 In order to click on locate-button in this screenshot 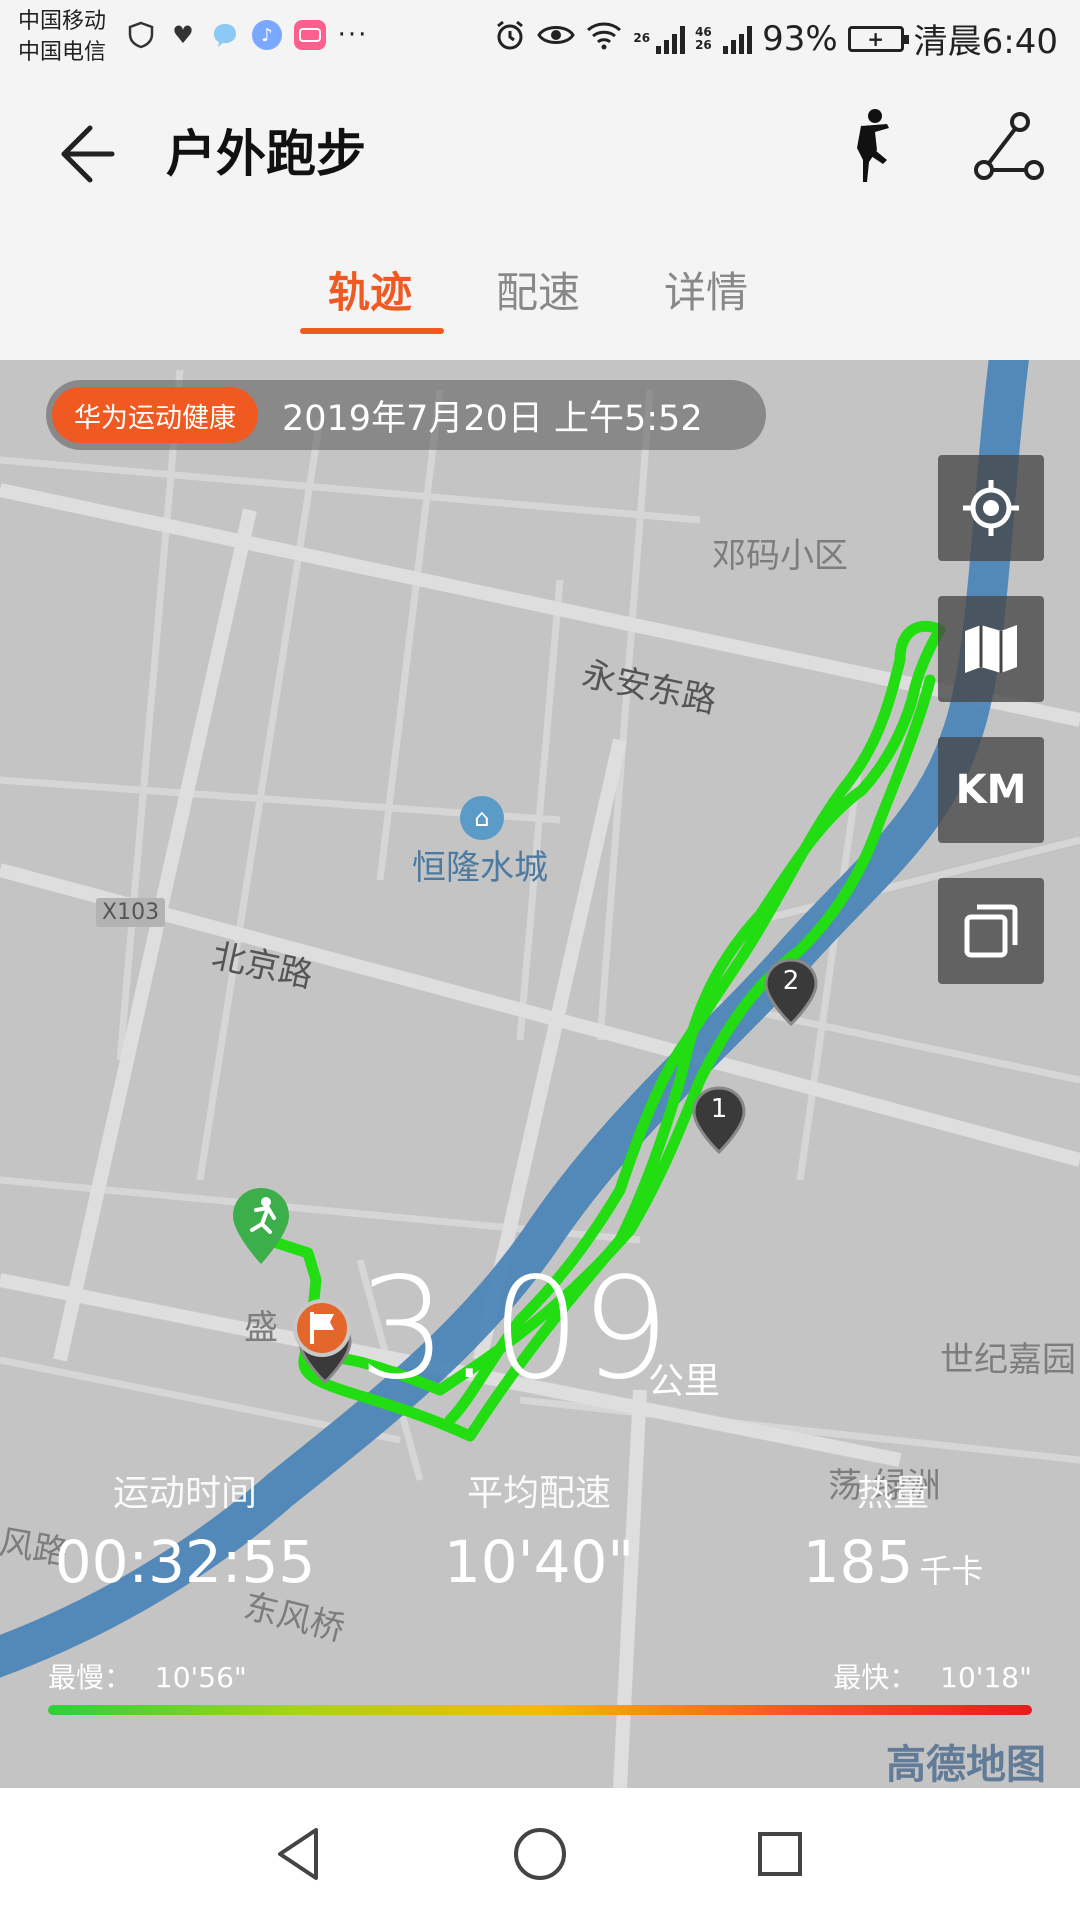, I will do `click(991, 508)`.